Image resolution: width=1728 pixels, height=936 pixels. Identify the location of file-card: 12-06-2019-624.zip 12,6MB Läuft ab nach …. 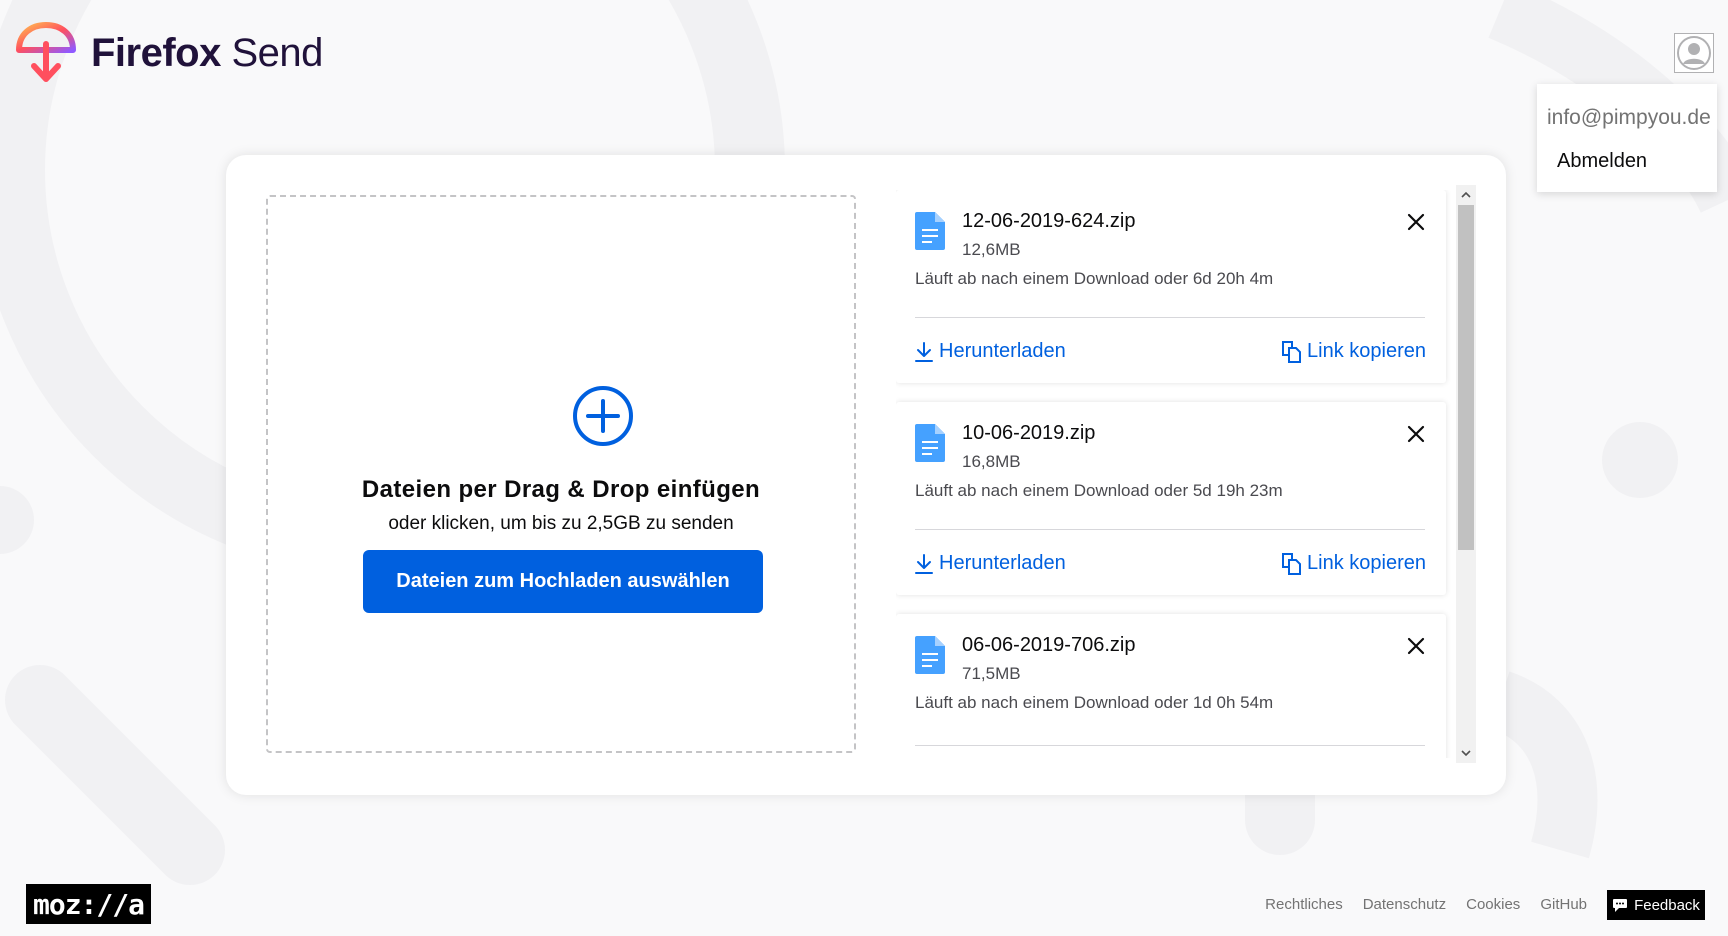
(1171, 286).